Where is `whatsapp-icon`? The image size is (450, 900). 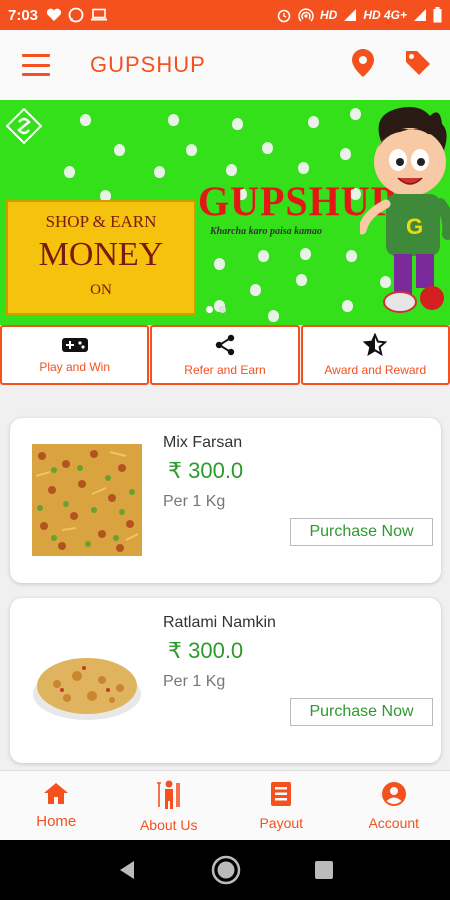
whatsapp-icon is located at coordinates (76, 15).